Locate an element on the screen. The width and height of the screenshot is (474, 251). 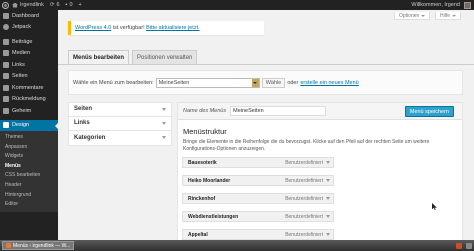
updates-link: ⟳ 6 is located at coordinates (55, 5).